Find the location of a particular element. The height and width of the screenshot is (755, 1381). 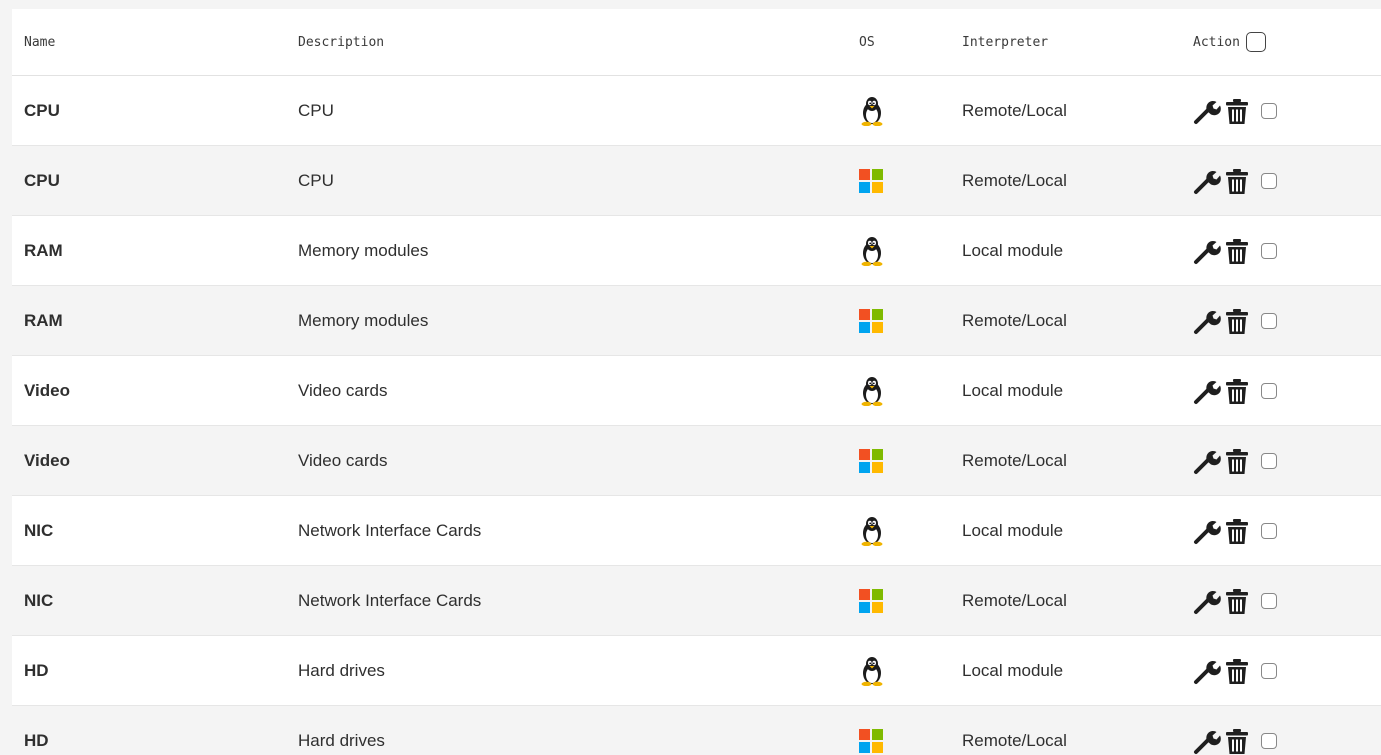

header-action: Action is located at coordinates (1229, 42).